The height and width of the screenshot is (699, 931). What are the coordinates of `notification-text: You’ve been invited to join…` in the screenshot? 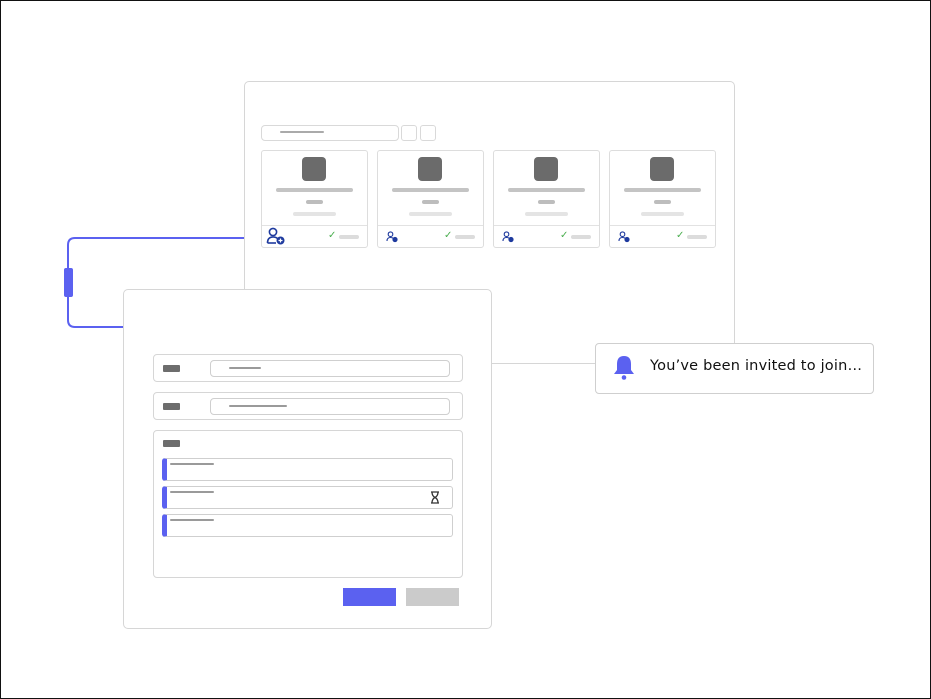 It's located at (756, 366).